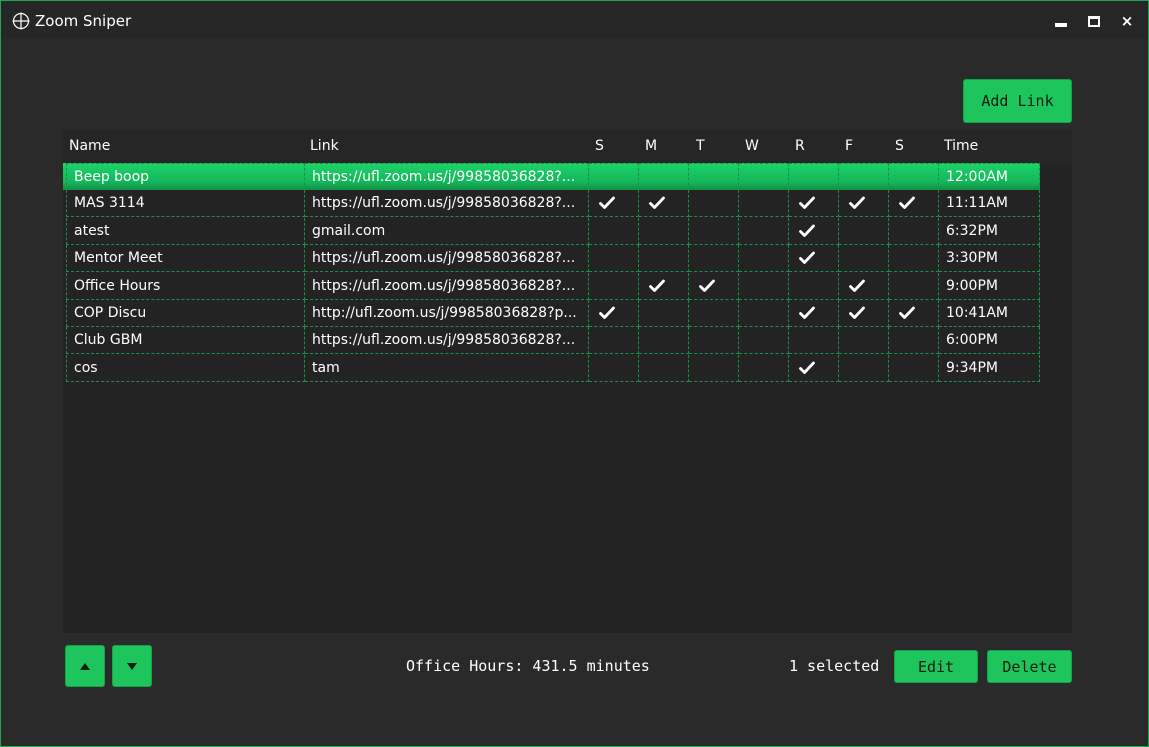 This screenshot has width=1149, height=747. What do you see at coordinates (185, 286) in the screenshot?
I see `name-cell: Office Hours` at bounding box center [185, 286].